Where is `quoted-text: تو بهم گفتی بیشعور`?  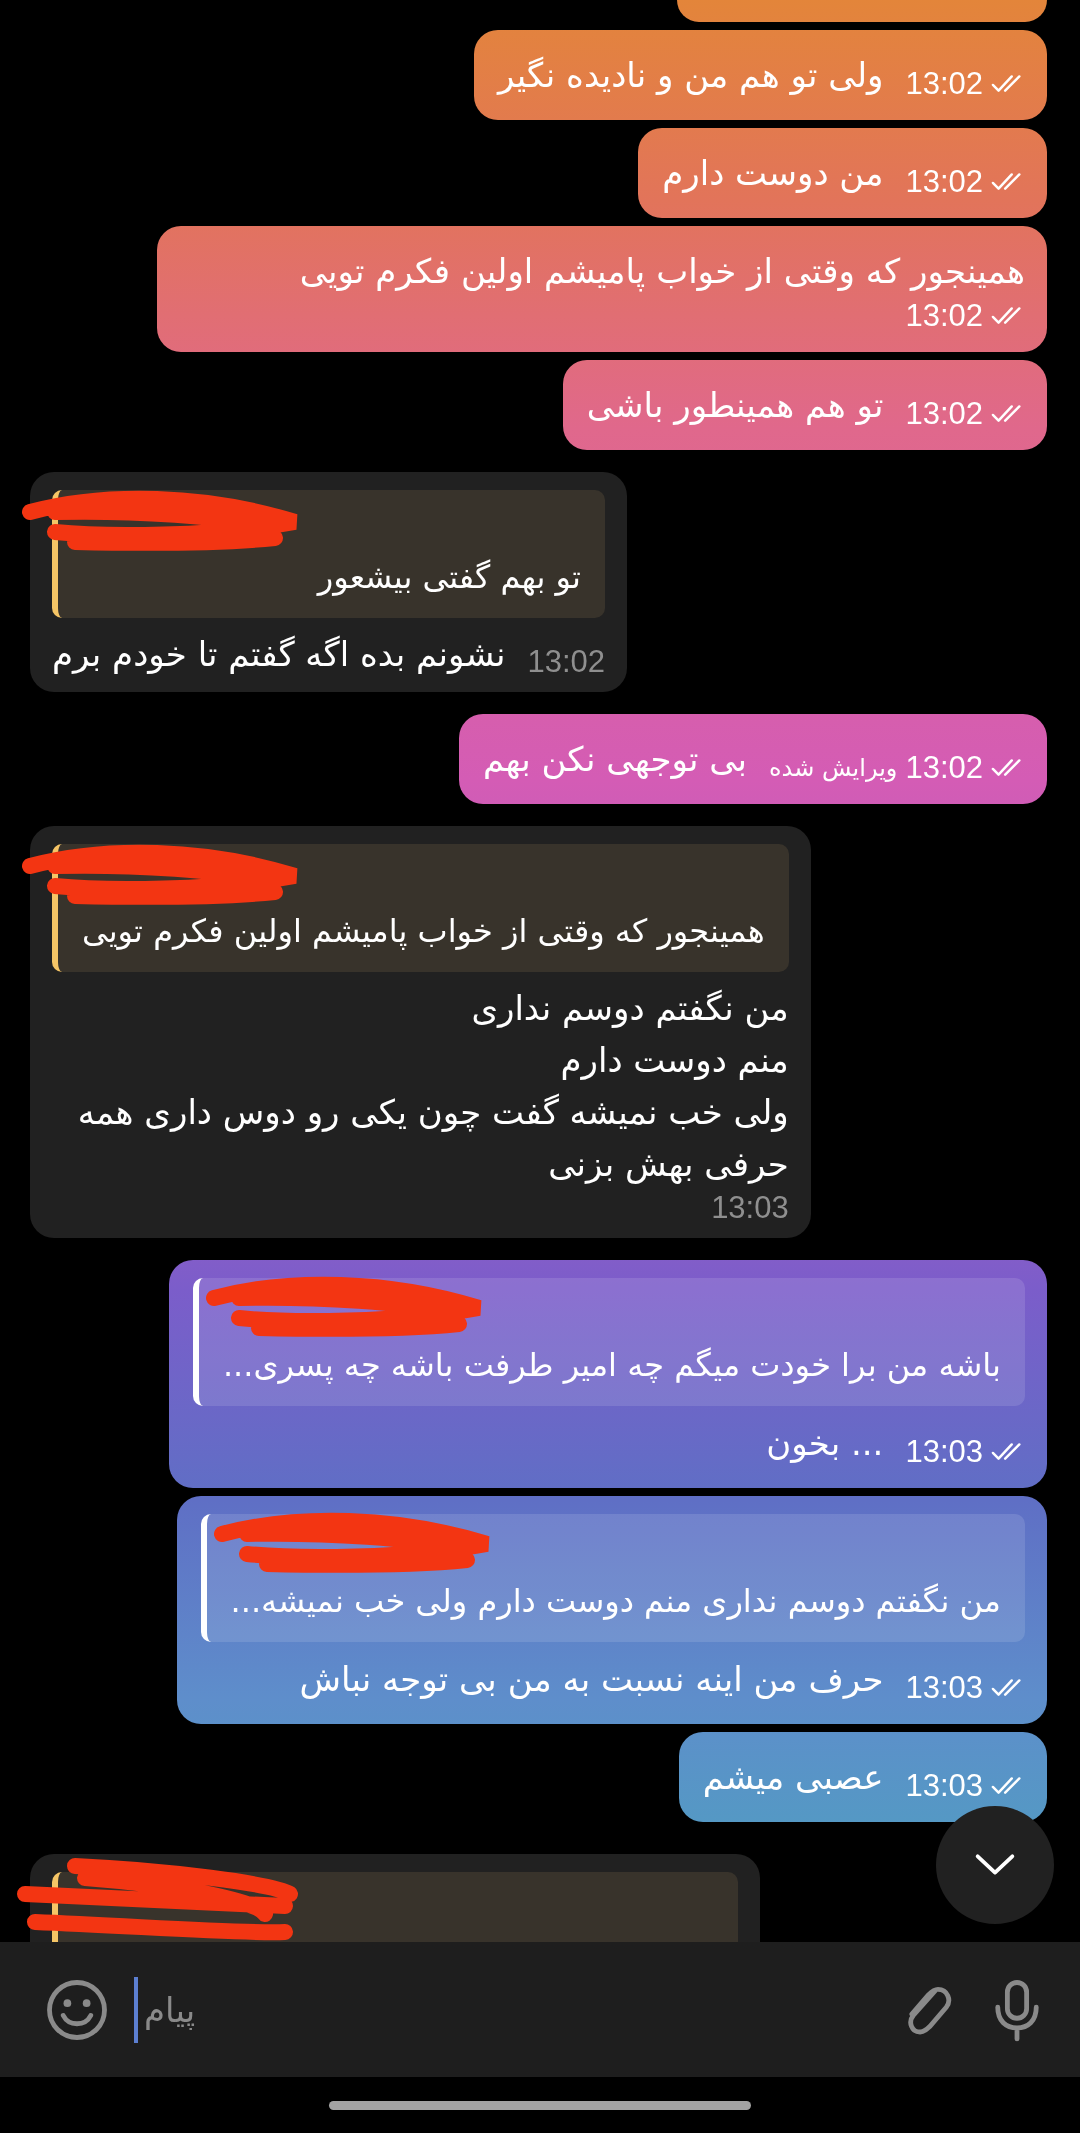
quoted-text: تو بهم گفتی بیشعور is located at coordinates (448, 577).